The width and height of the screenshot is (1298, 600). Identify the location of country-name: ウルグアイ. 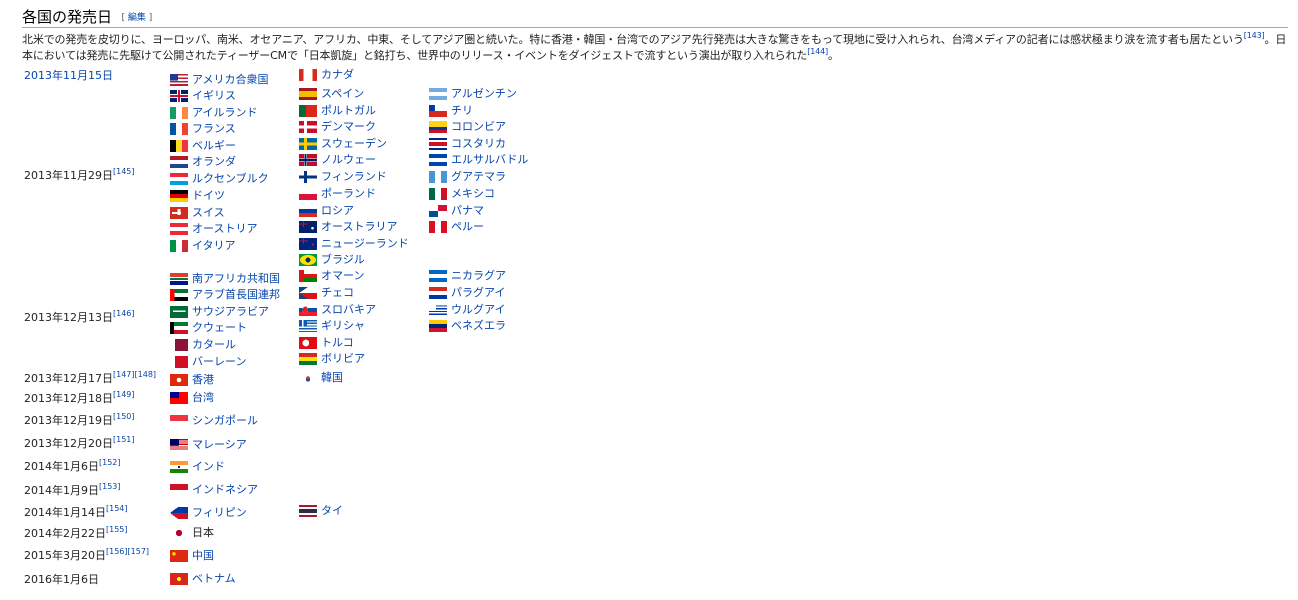
(478, 310).